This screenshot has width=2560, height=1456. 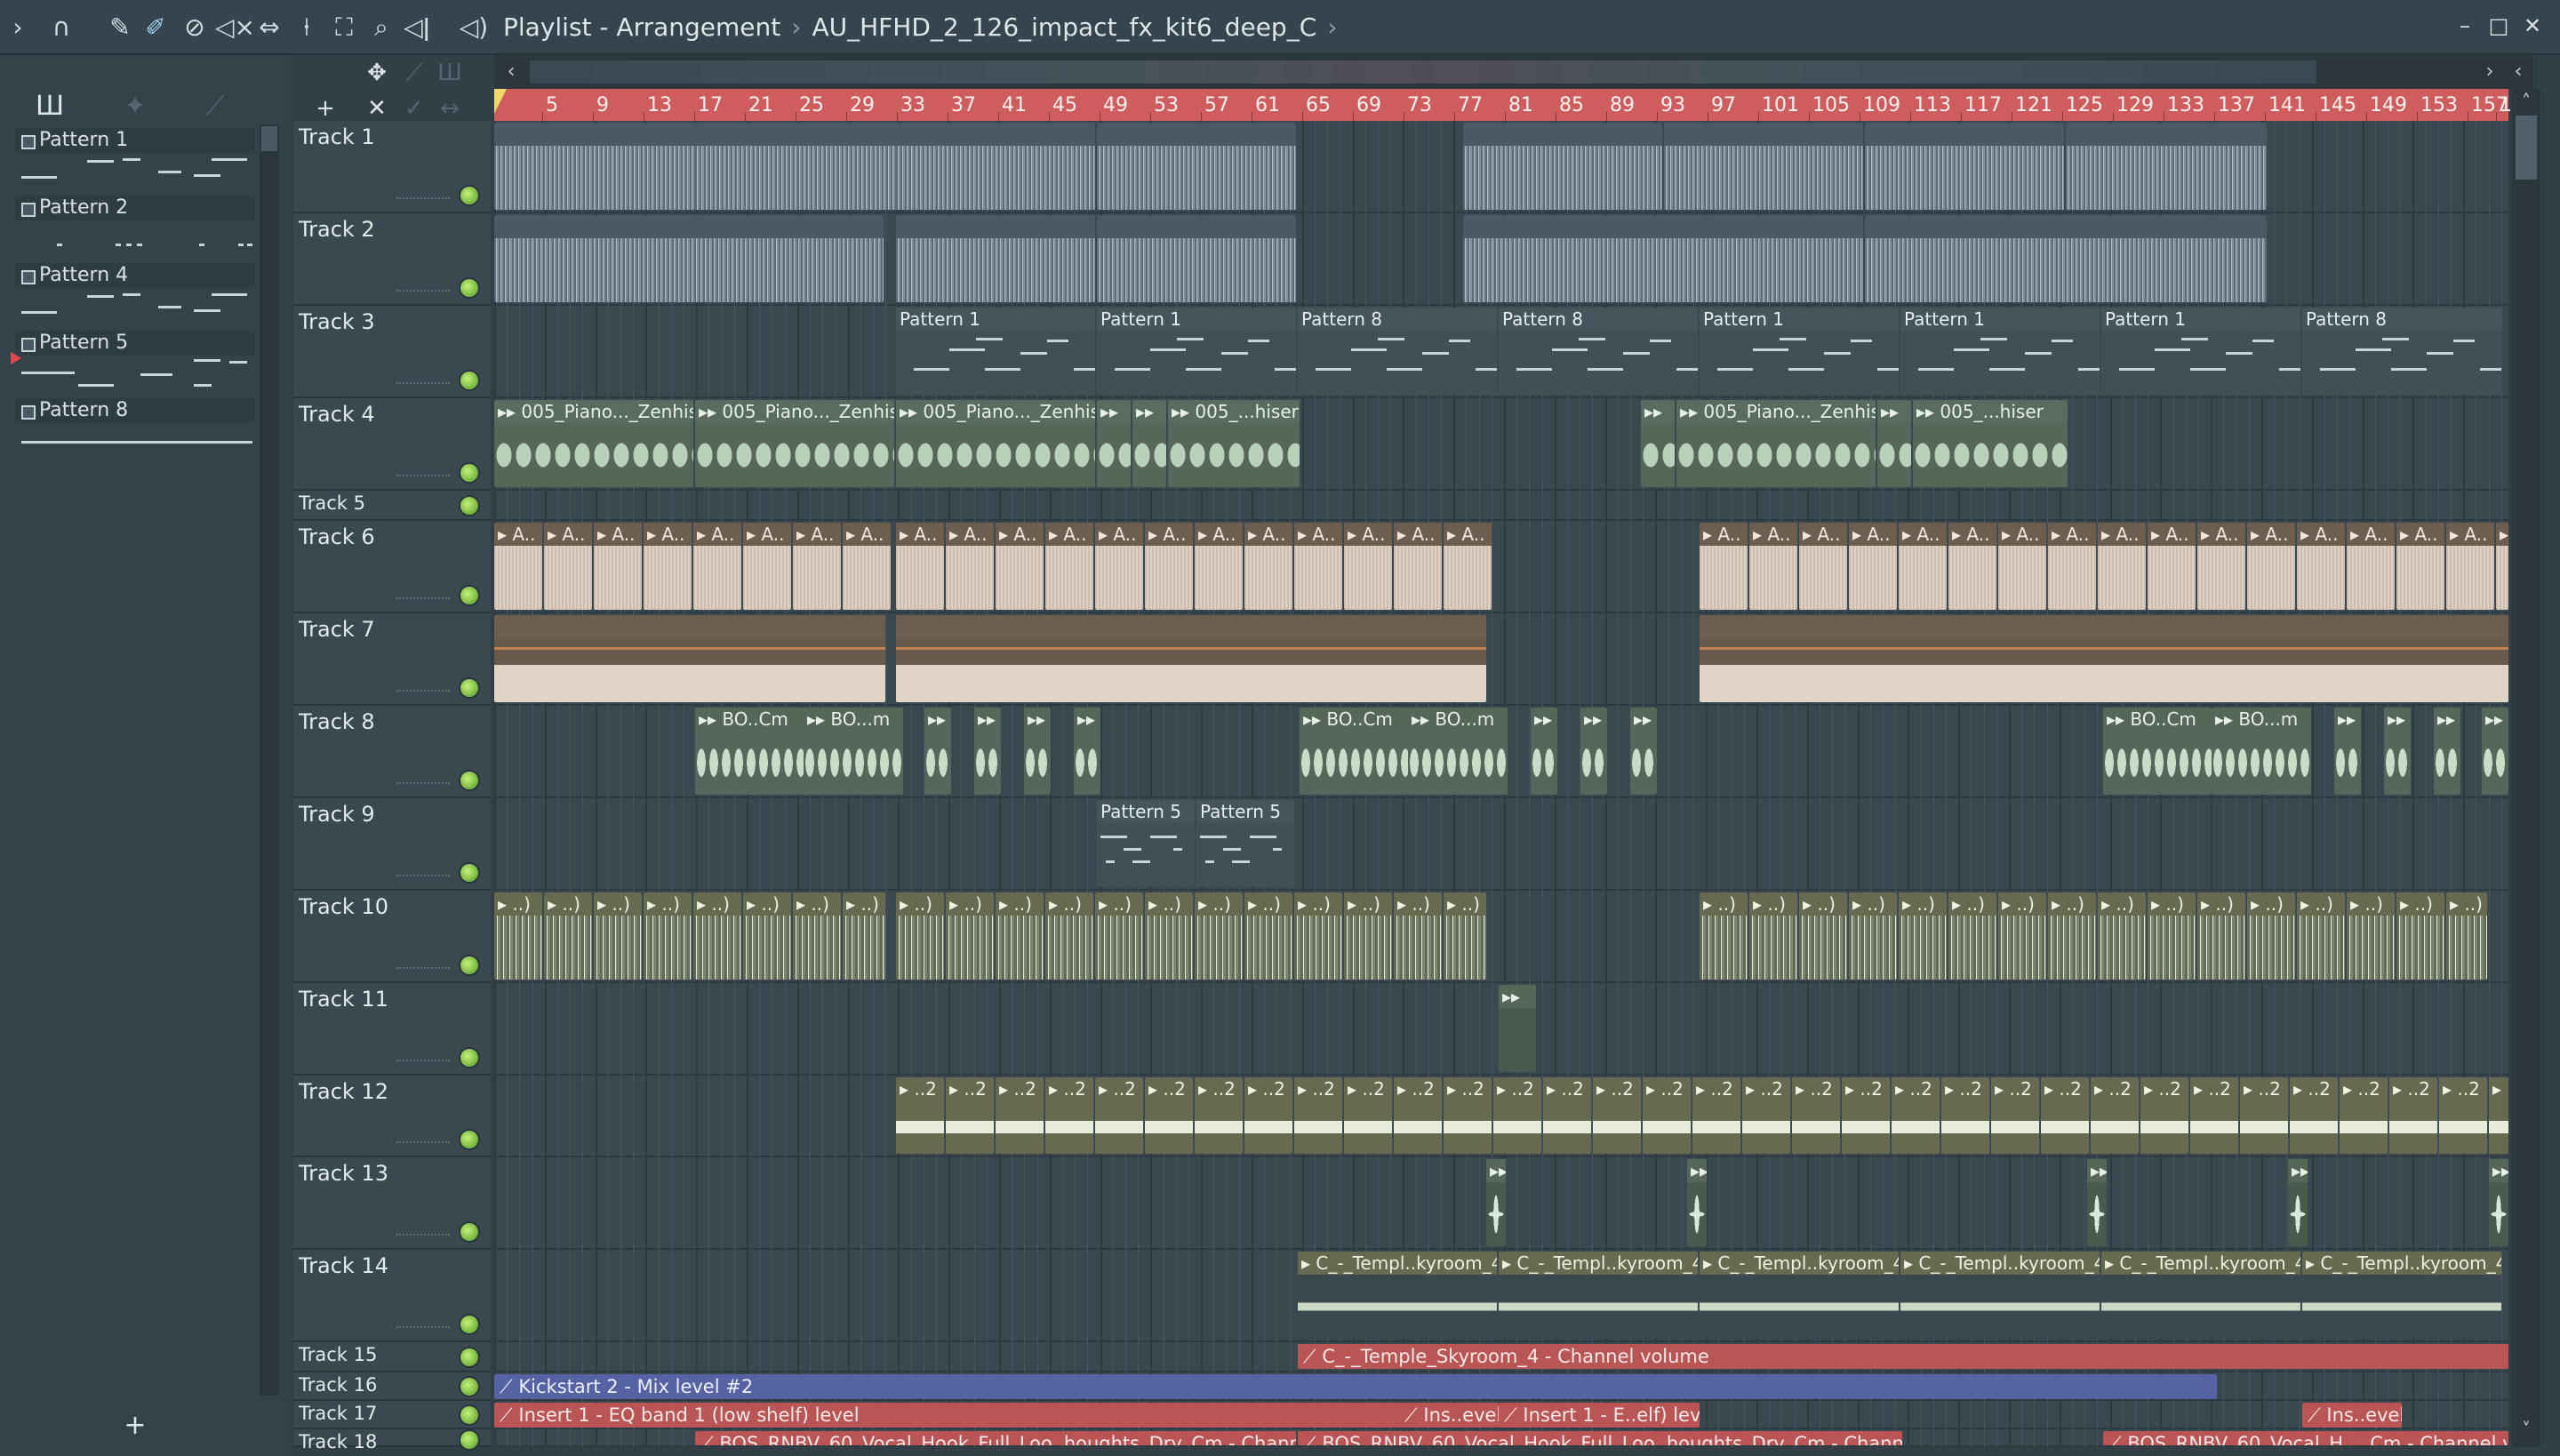 I want to click on scroll-up-arrow-icon: ˄, so click(x=2526, y=101).